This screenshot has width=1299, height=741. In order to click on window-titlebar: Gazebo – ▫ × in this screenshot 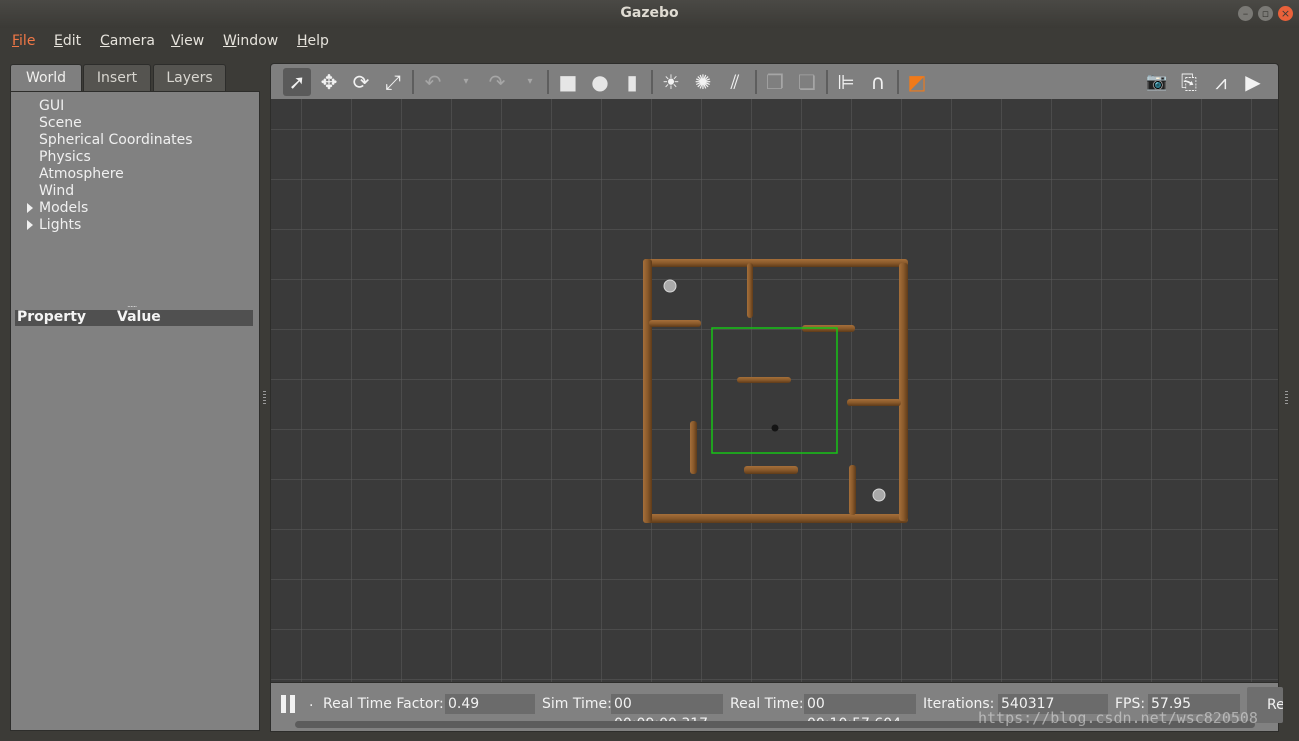, I will do `click(649, 14)`.